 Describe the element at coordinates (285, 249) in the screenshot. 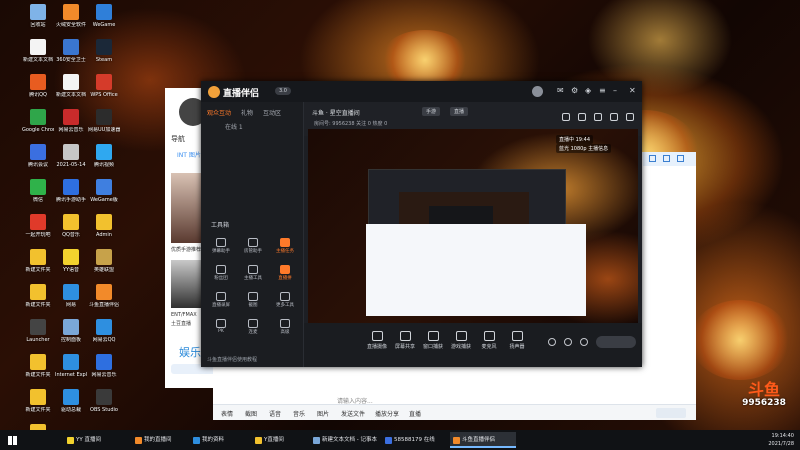

I see `tool-button: 主播任务` at that location.